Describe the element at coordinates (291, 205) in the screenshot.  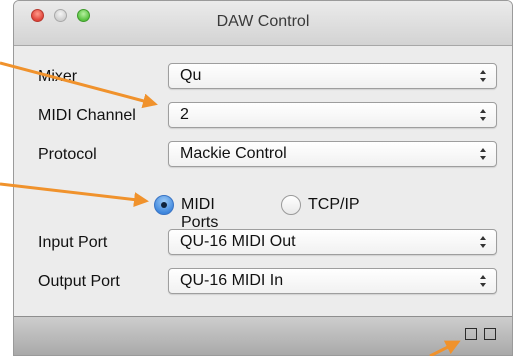
I see `tcp-ip-radio` at that location.